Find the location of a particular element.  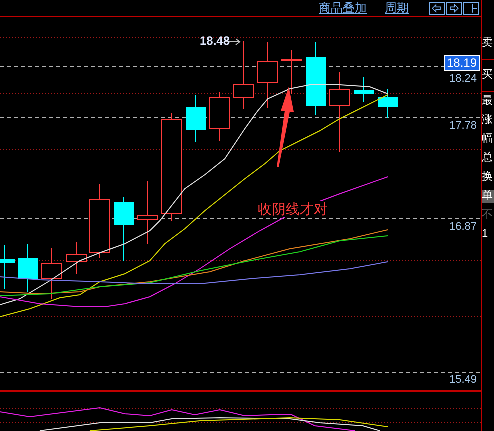

toolbar-link: 周期 is located at coordinates (397, 8).